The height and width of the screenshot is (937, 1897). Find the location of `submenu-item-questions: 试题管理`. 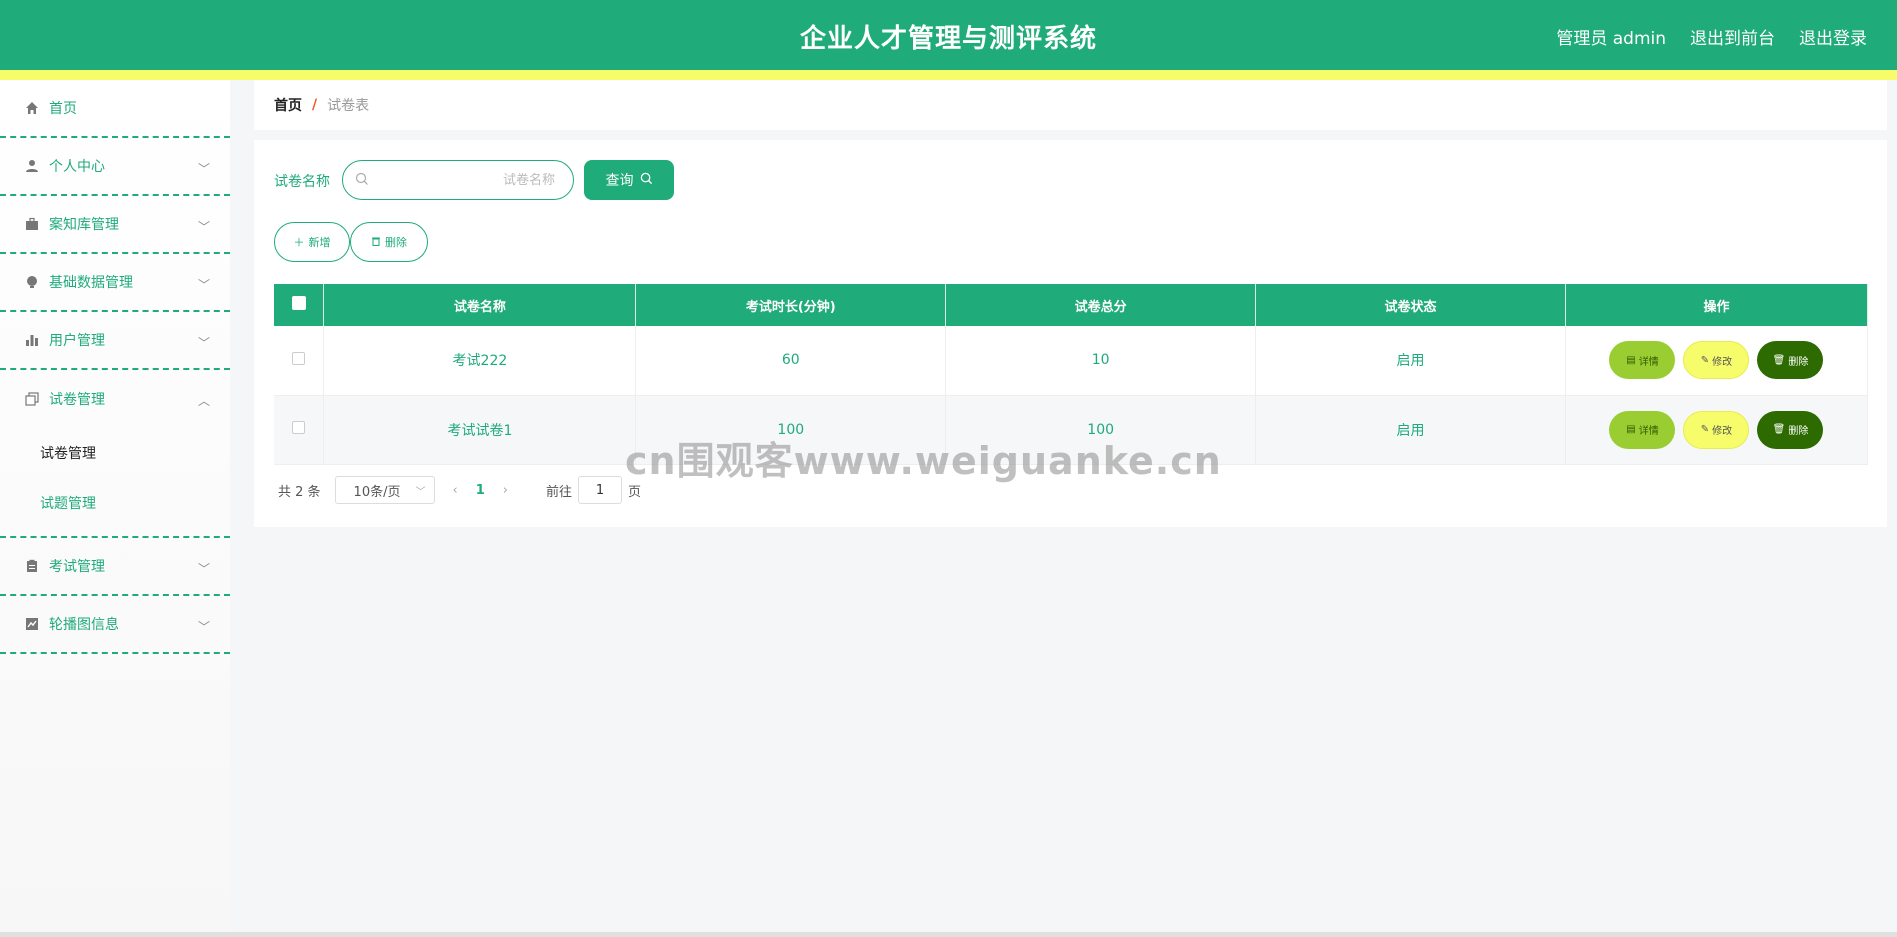

submenu-item-questions: 试题管理 is located at coordinates (115, 503).